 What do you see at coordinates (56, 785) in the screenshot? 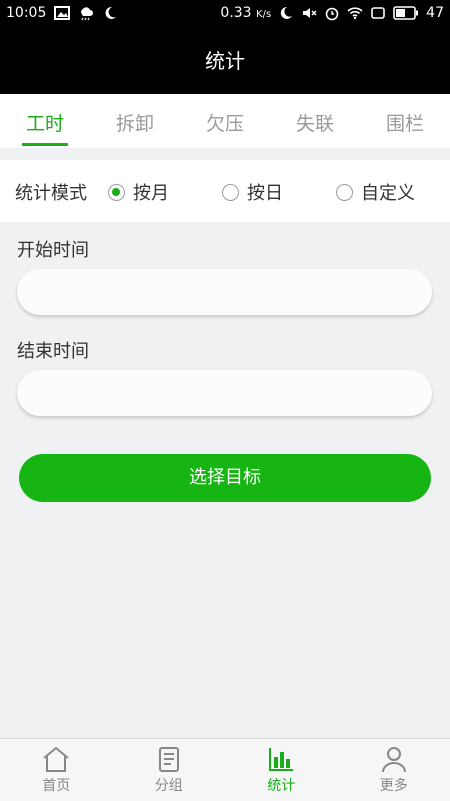
I see `nav-home-label: 首页` at bounding box center [56, 785].